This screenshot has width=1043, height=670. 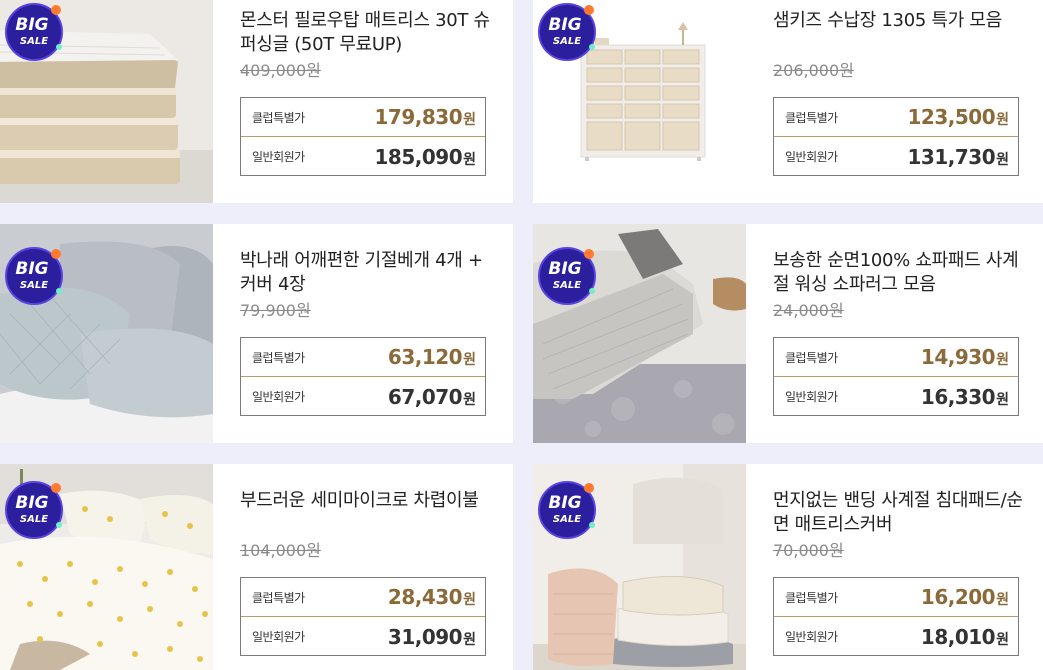 I want to click on club-price-row: 클럽특별가 28,430원, so click(x=363, y=597).